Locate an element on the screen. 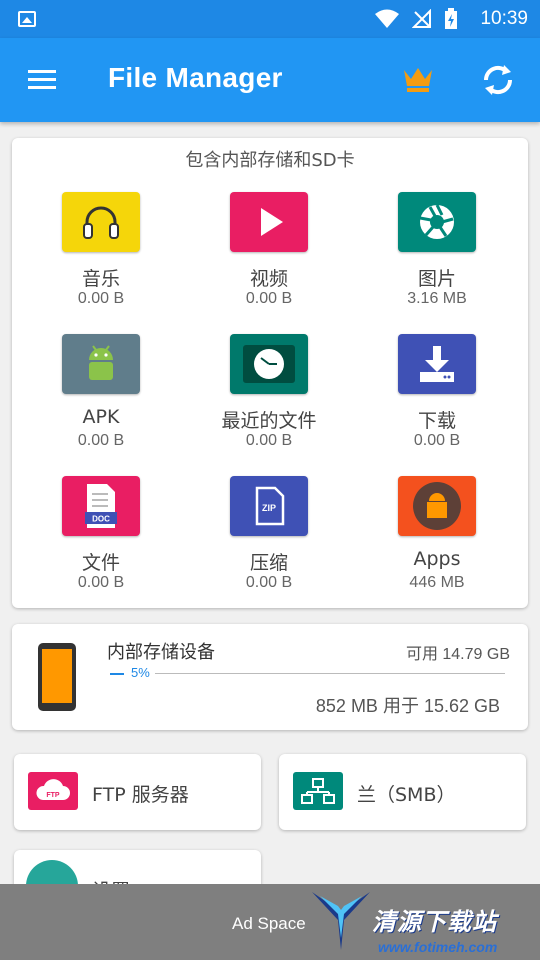  category-apk: APK 0.00 B is located at coordinates (101, 392).